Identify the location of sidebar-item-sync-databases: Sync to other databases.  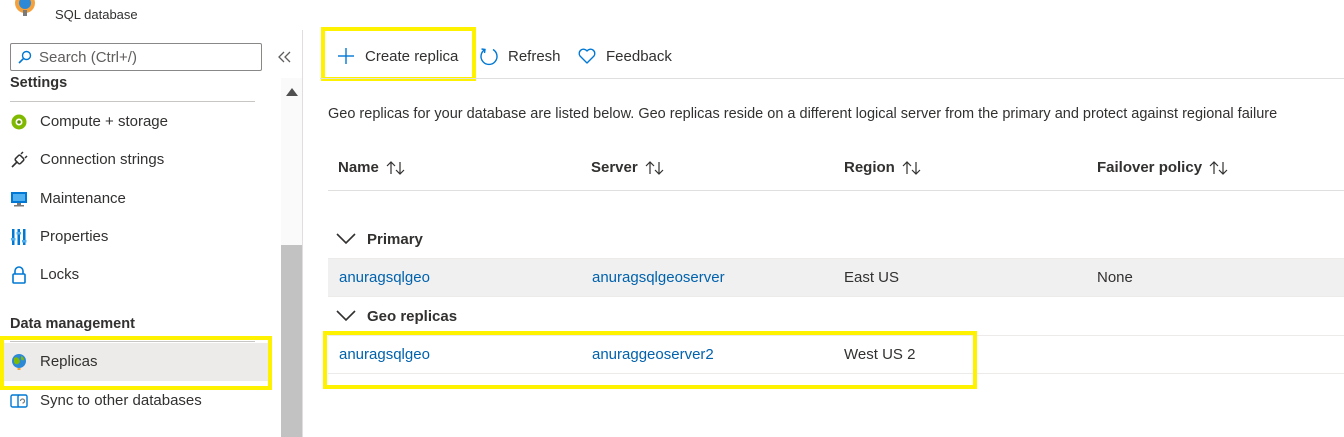
(136, 401).